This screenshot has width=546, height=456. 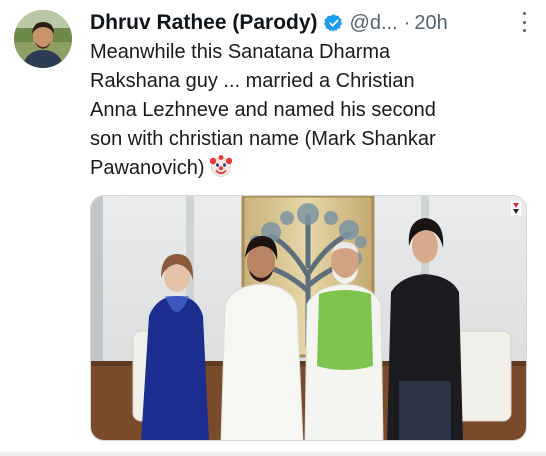 What do you see at coordinates (333, 23) in the screenshot?
I see `verified-badge-icon` at bounding box center [333, 23].